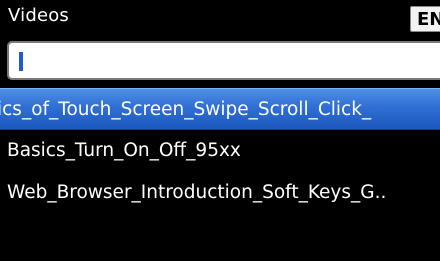 Image resolution: width=440 pixels, height=261 pixels. What do you see at coordinates (425, 19) in the screenshot?
I see `input-language-indicator: EN` at bounding box center [425, 19].